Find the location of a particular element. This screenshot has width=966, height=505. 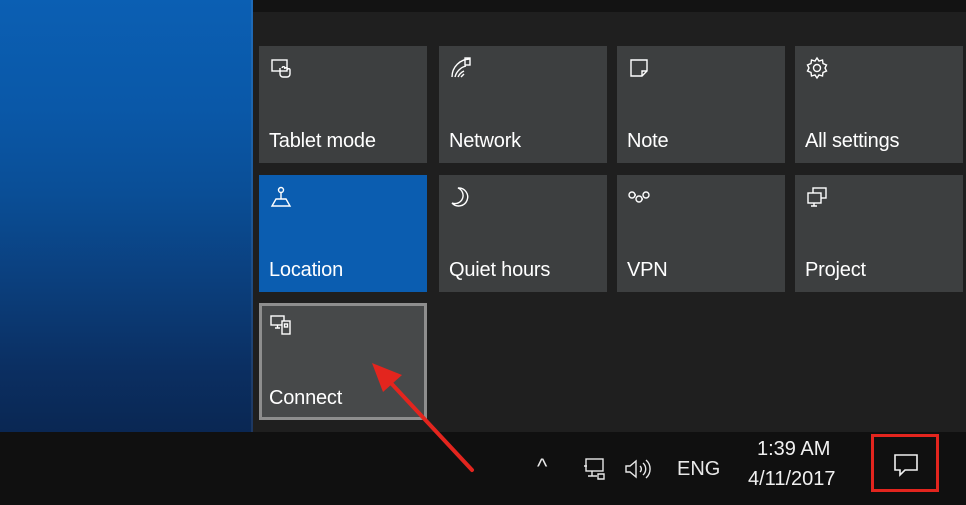

clock-time: 1:39 AM is located at coordinates (793, 449).